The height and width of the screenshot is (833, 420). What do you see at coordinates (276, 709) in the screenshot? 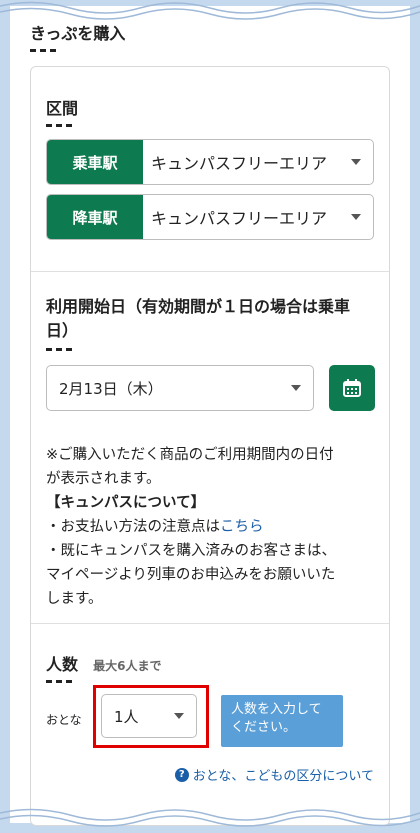
I see `submit-button-line1: 人数を入力して` at bounding box center [276, 709].